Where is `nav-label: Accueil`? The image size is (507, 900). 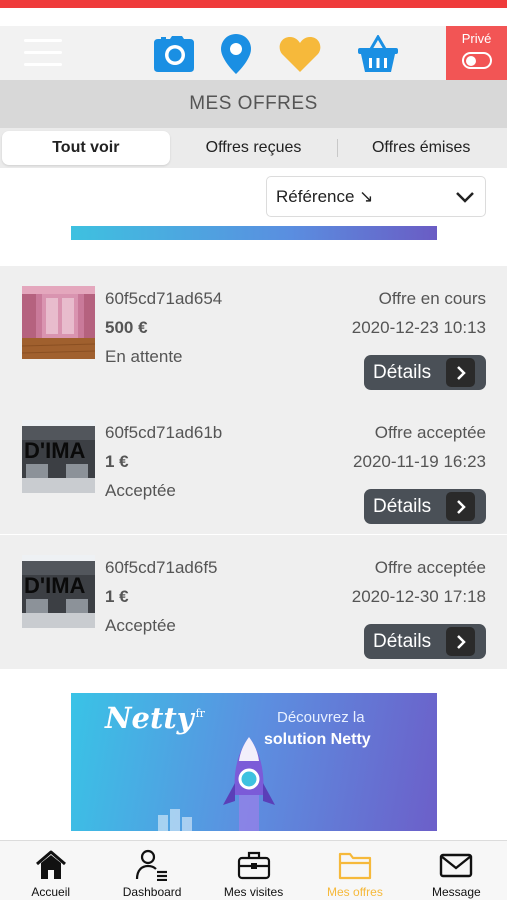
nav-label: Accueil is located at coordinates (51, 892).